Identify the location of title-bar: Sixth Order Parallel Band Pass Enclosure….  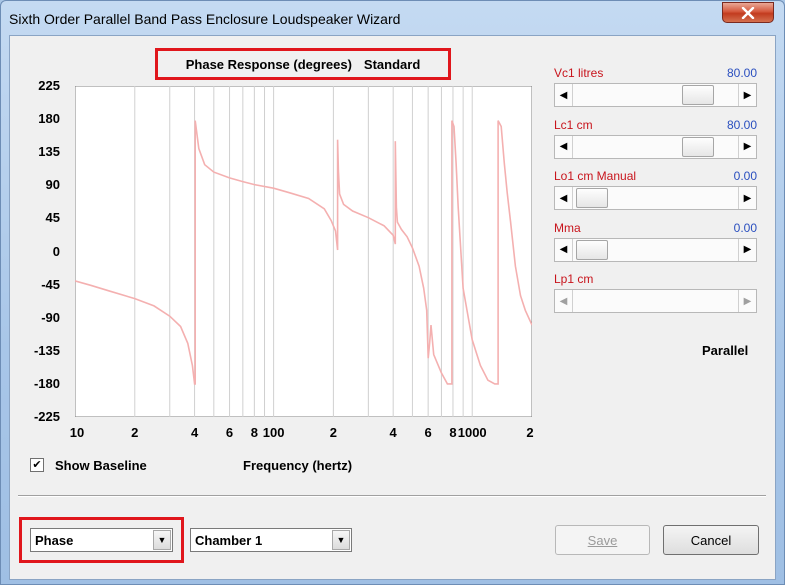
(392, 18).